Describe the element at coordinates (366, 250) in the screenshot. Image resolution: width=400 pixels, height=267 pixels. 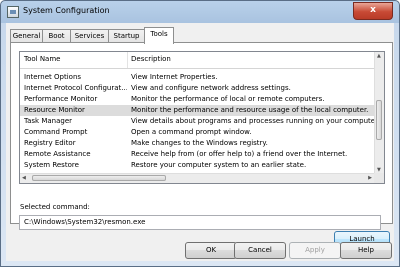
I see `help-button: Help` at that location.